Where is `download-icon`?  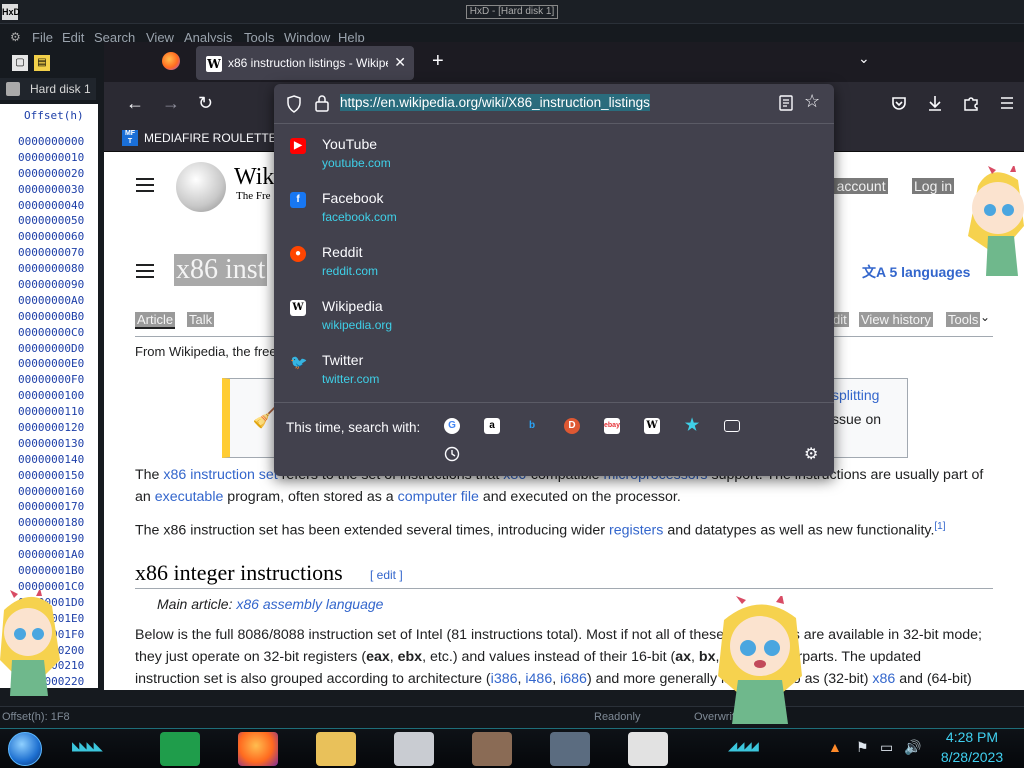 download-icon is located at coordinates (935, 103).